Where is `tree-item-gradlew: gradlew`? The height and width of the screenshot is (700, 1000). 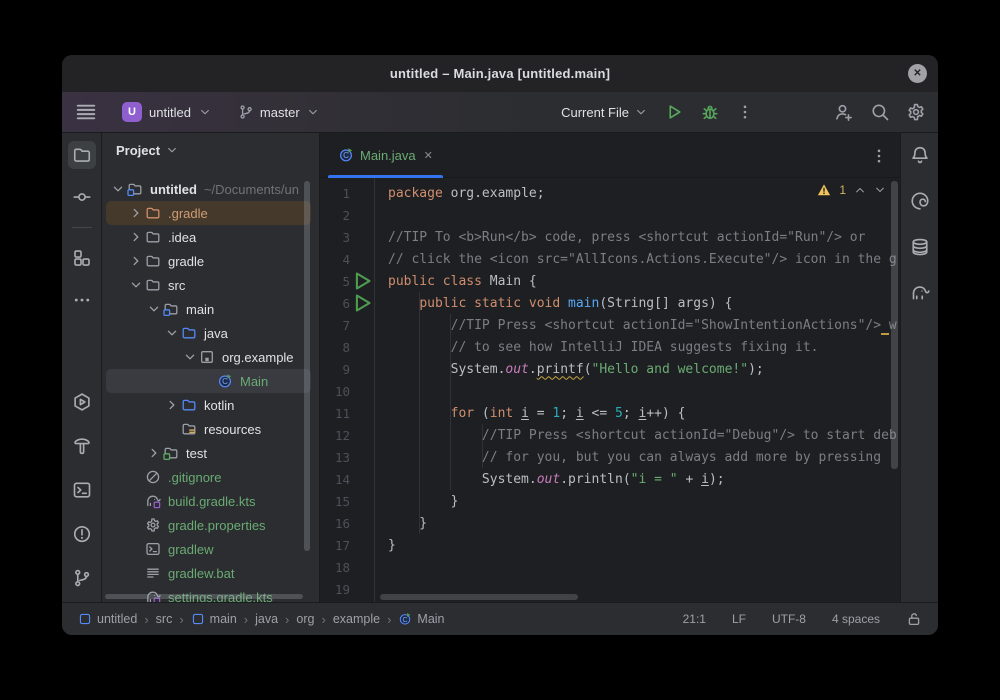 tree-item-gradlew: gradlew is located at coordinates (206, 549).